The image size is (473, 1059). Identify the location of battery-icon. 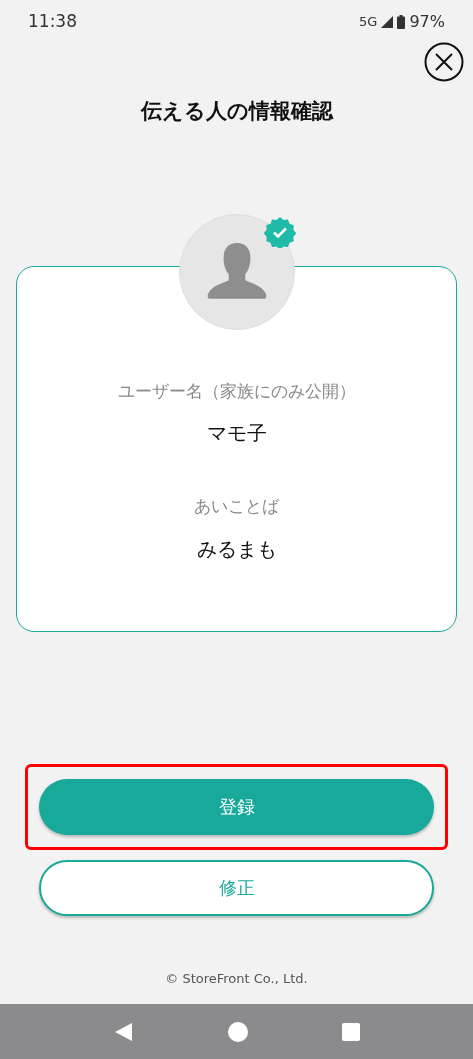
(401, 22).